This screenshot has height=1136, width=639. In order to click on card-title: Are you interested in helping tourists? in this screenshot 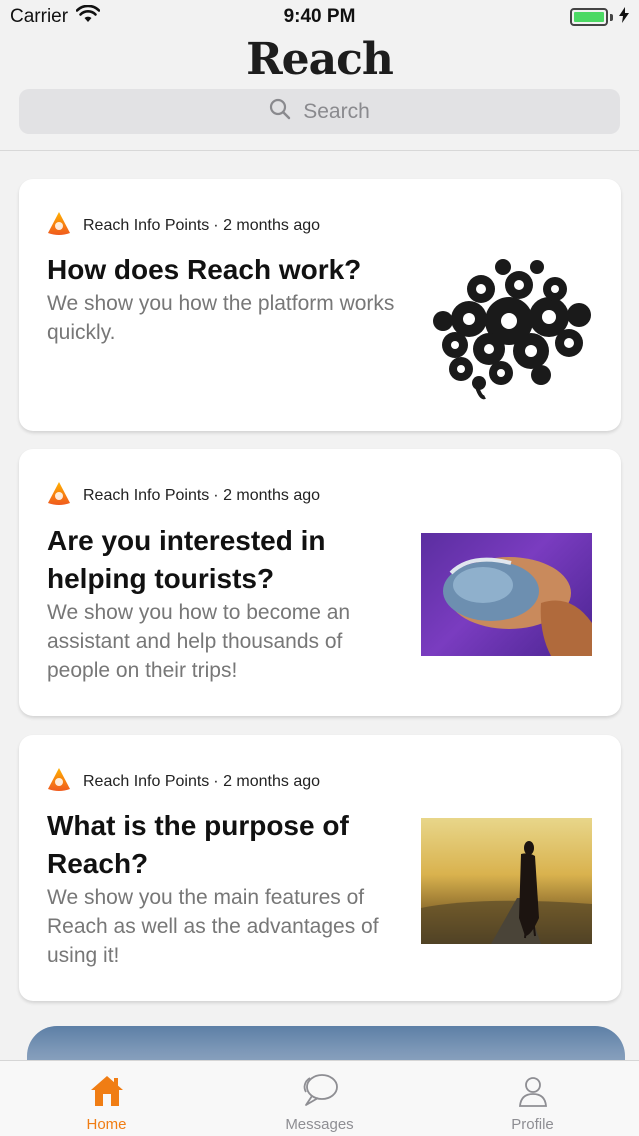, I will do `click(186, 559)`.